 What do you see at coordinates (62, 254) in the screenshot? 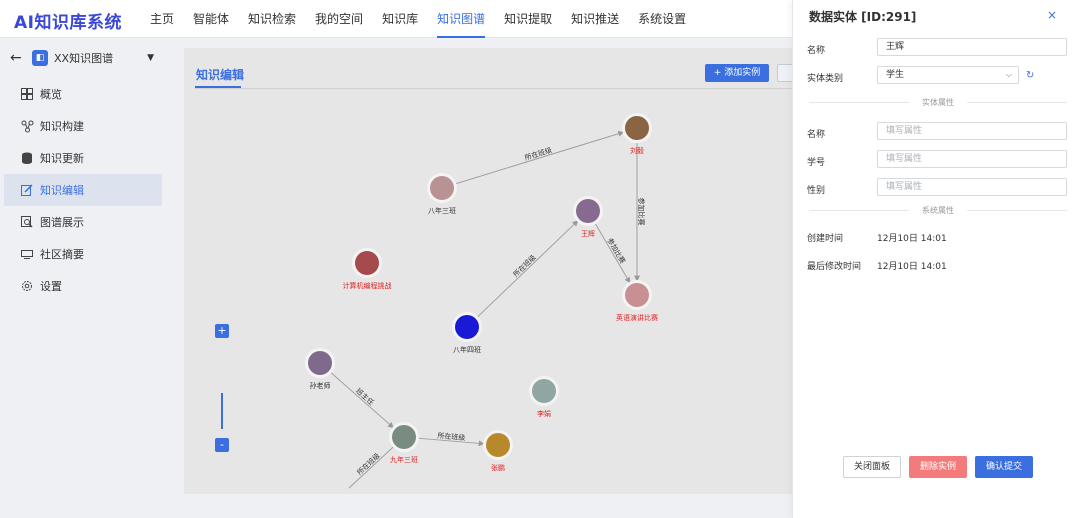
I see `sidebar-item-label: 社区摘要` at bounding box center [62, 254].